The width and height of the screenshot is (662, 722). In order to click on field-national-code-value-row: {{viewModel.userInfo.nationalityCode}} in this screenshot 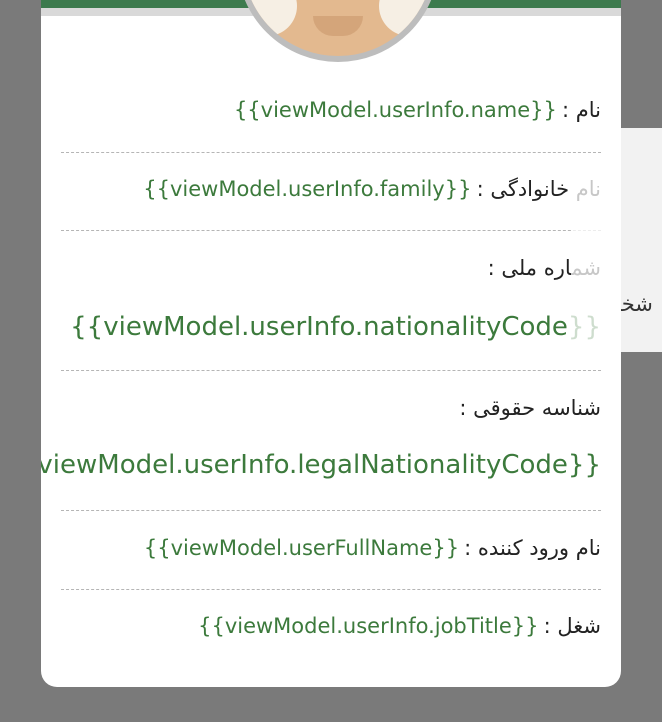, I will do `click(335, 327)`.